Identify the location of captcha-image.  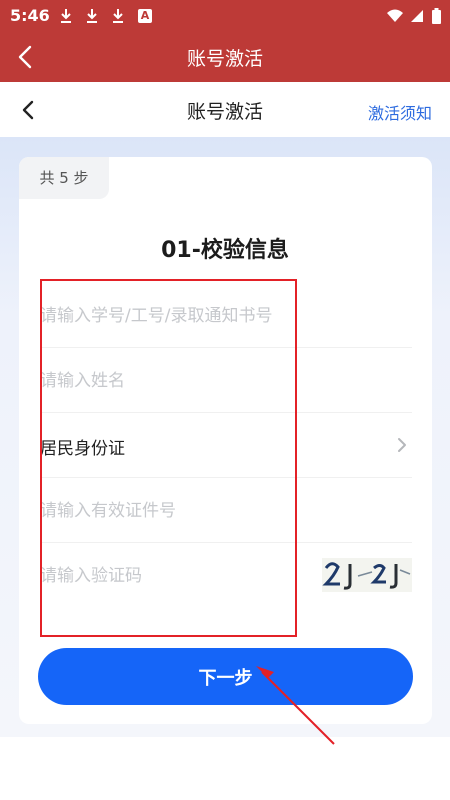
(367, 575).